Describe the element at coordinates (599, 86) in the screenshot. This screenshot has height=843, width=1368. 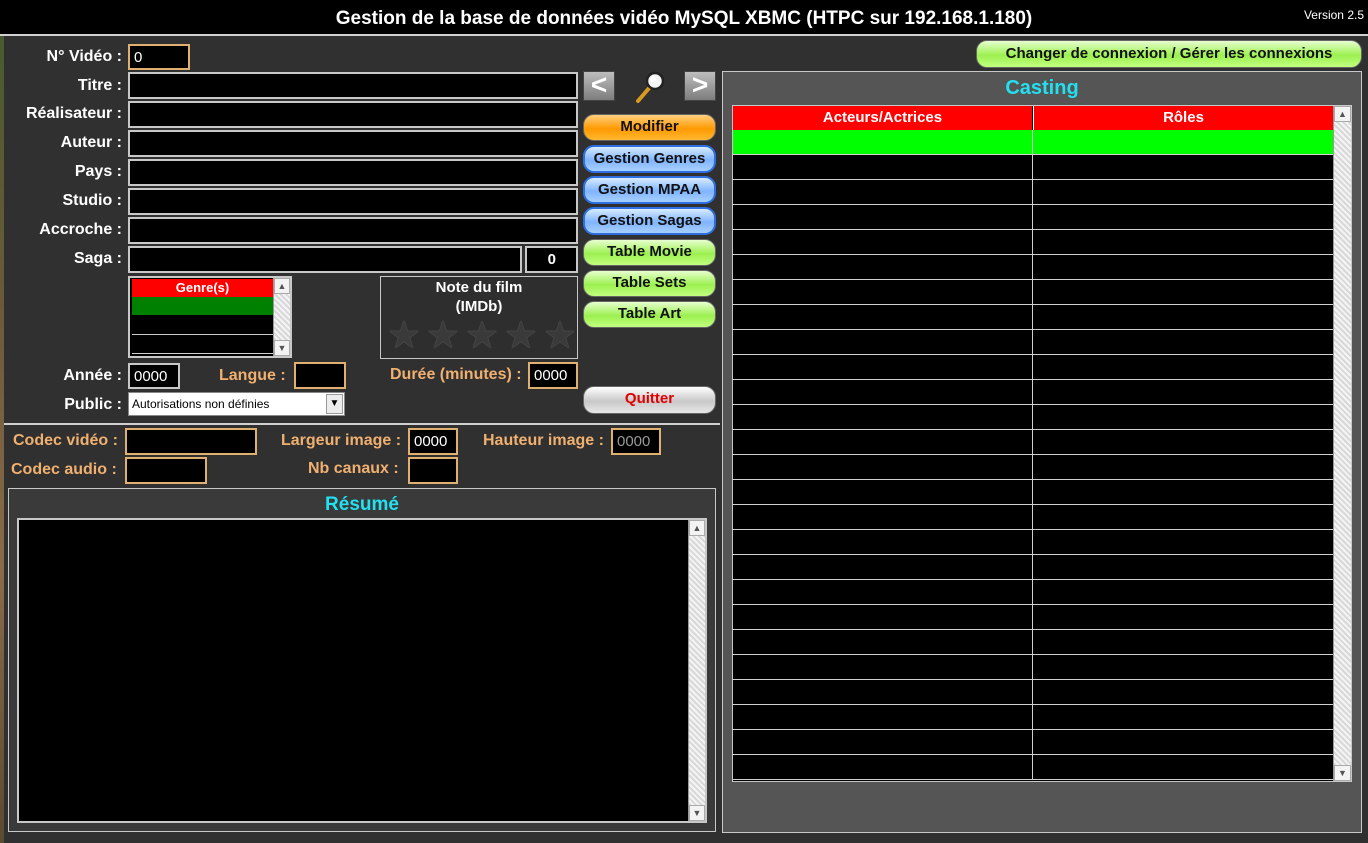
I see `previous-button: <` at that location.